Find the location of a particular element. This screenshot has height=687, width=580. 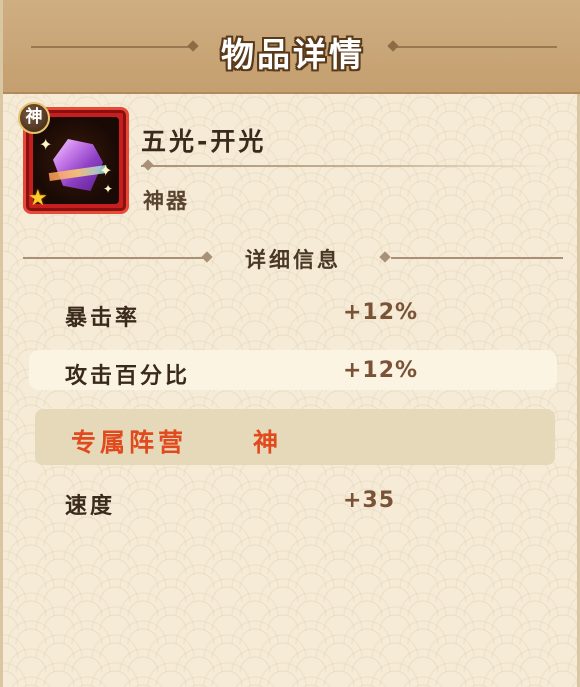

stat-label: 攻击百分比 is located at coordinates (128, 376).